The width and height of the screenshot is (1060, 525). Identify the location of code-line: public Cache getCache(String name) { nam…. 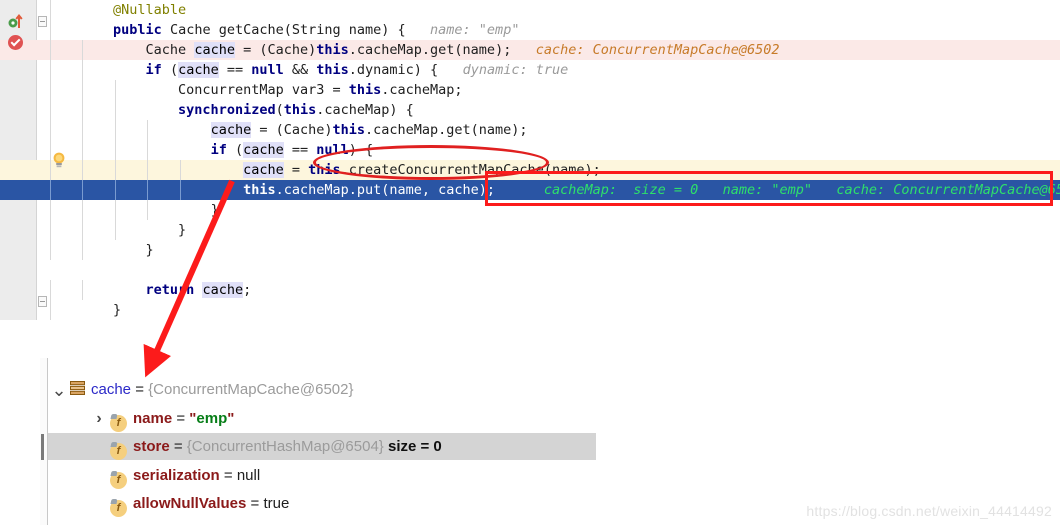
(530, 30).